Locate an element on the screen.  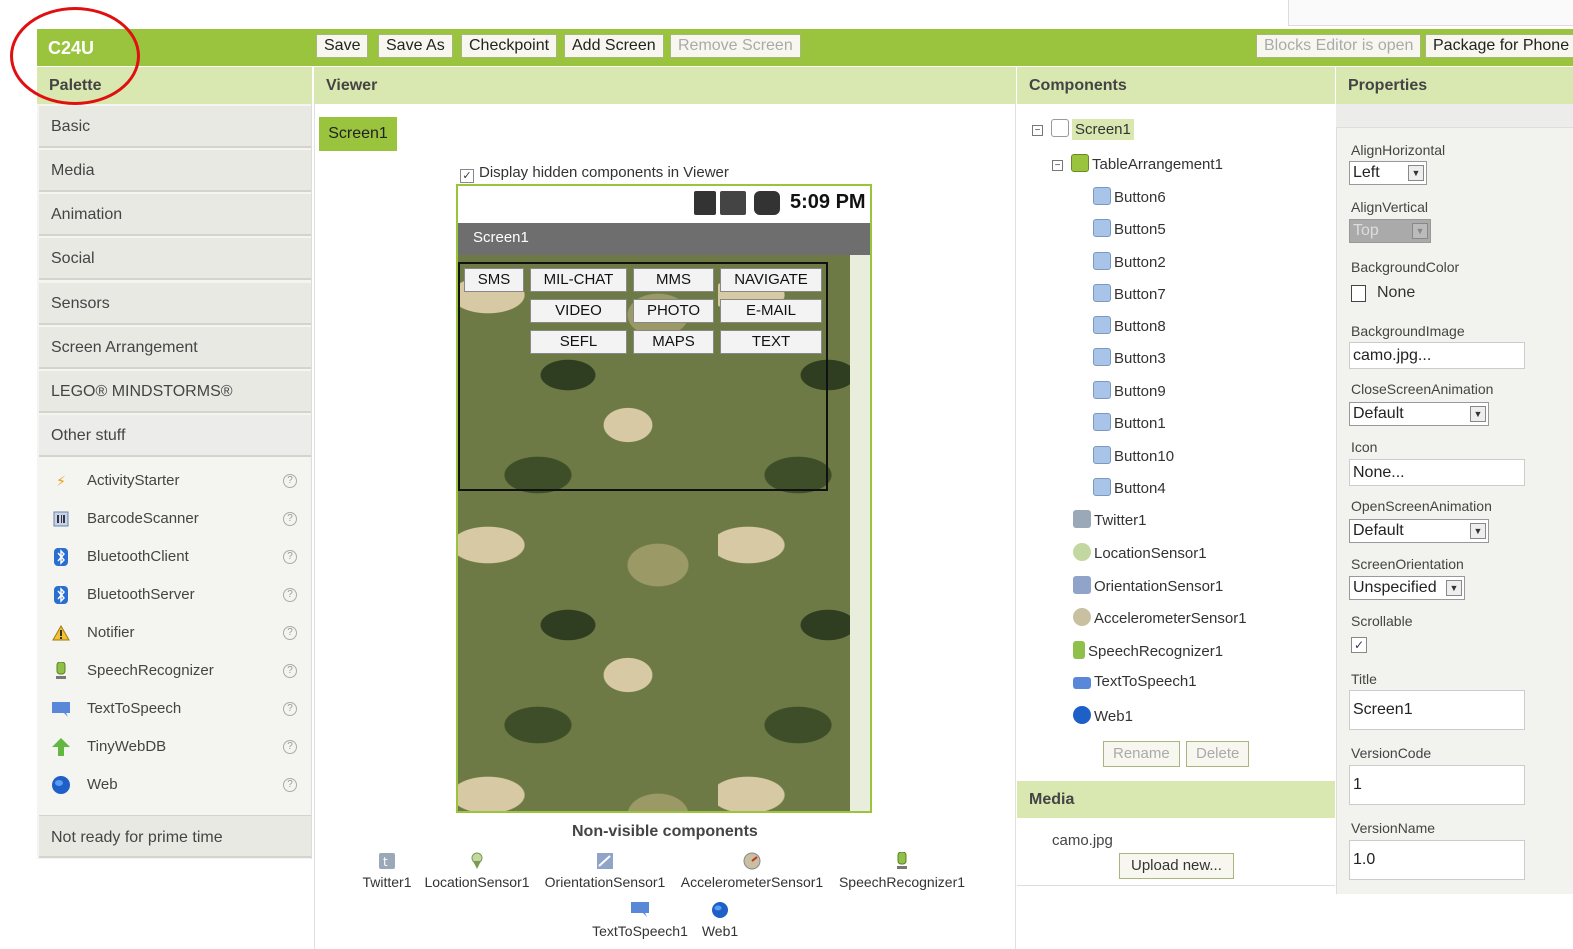
palette-category-lego: LEGO® MINDSTORMS® is located at coordinates (175, 392).